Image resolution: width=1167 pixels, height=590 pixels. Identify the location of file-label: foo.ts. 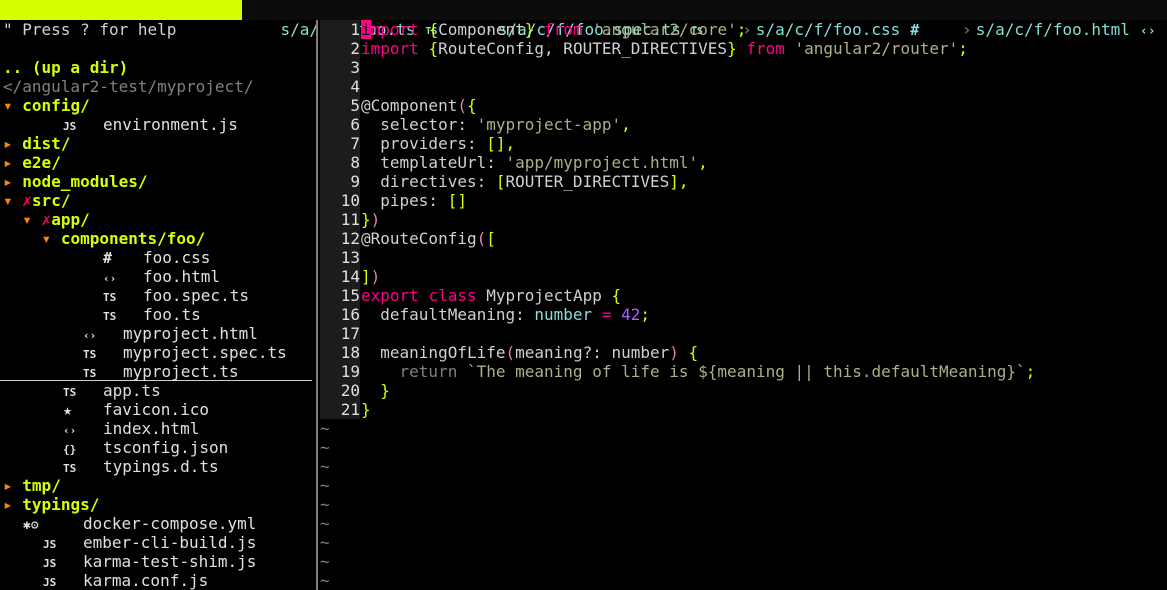
(172, 314).